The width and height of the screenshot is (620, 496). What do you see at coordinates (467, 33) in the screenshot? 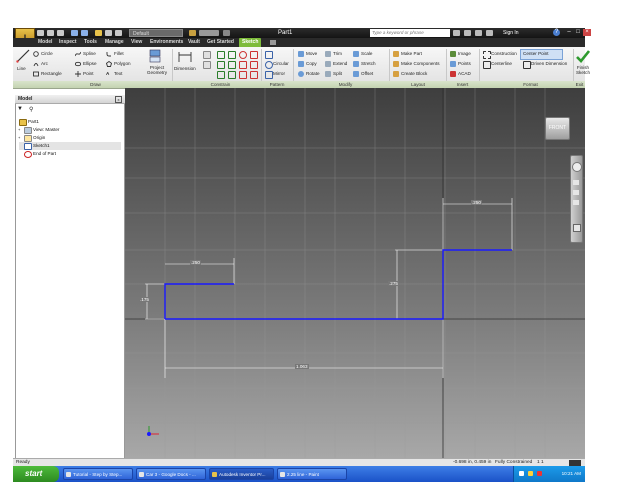
I see `subscription-icon` at bounding box center [467, 33].